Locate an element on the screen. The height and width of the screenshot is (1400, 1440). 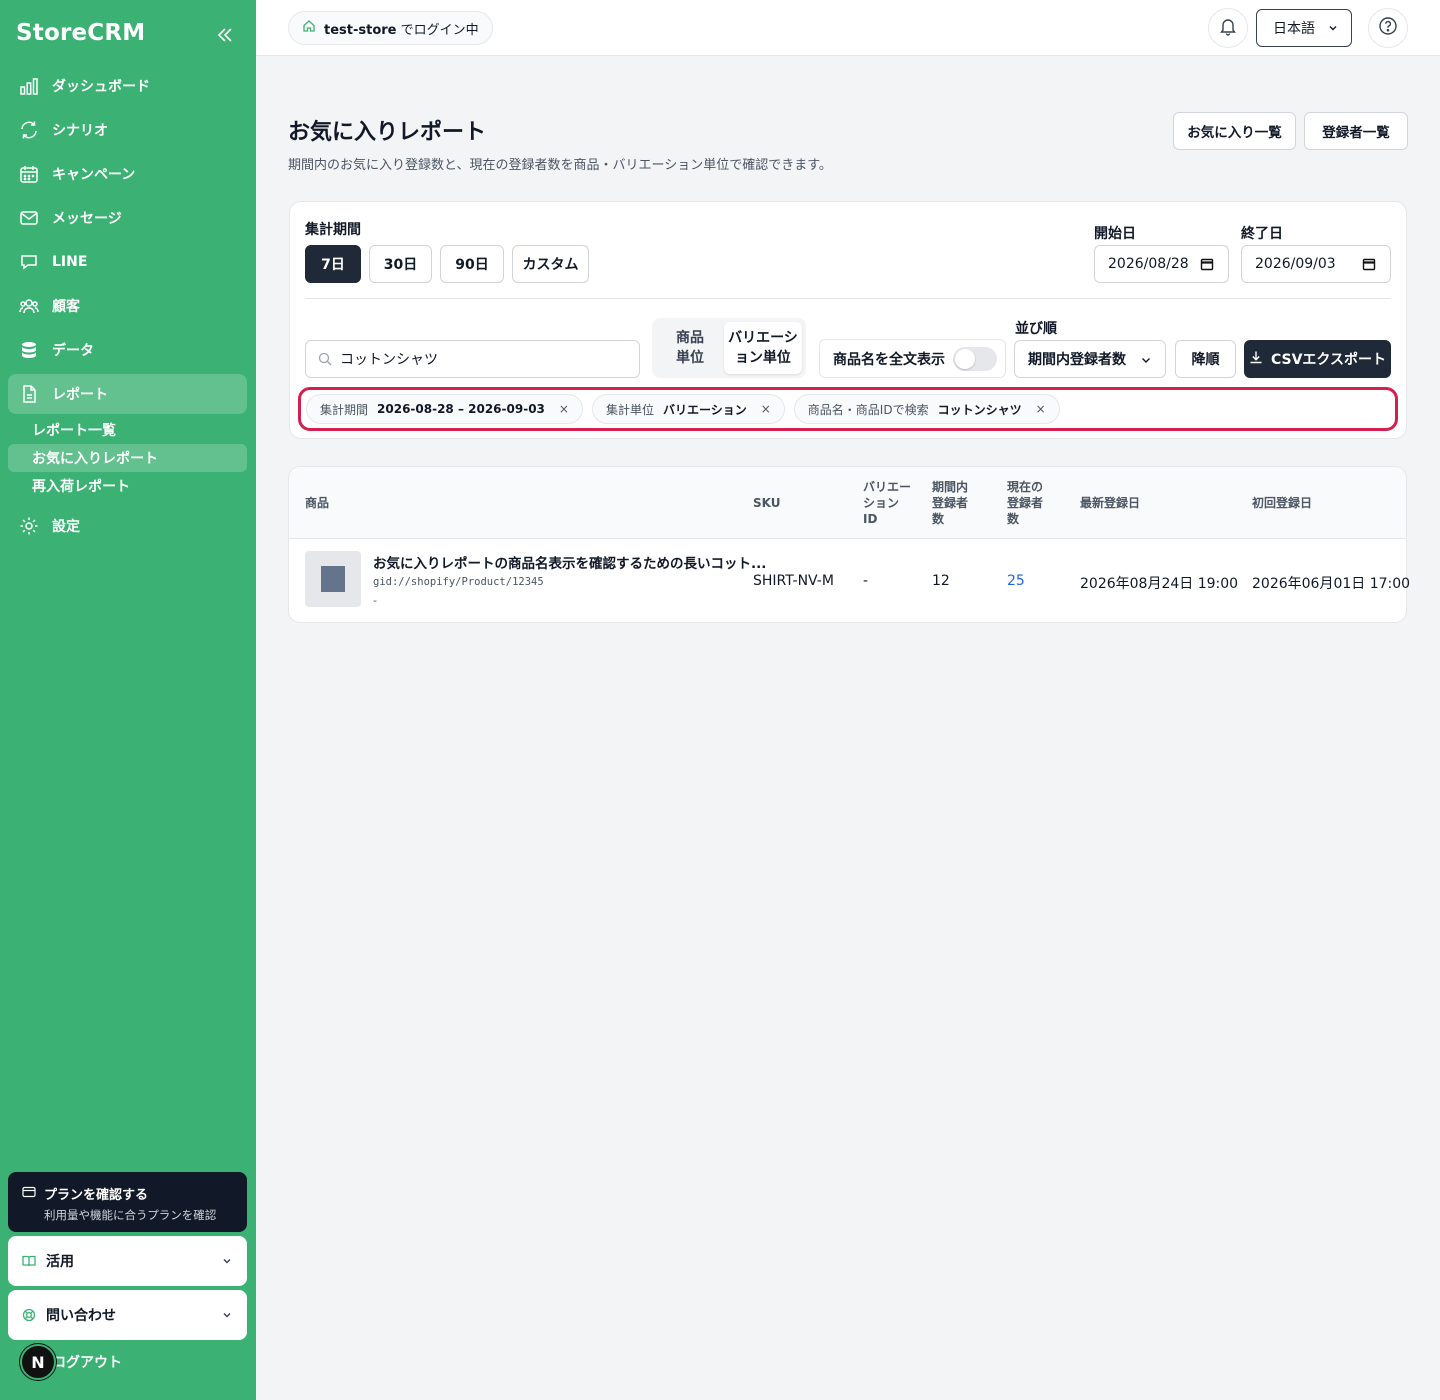
sidebar-item-label: 顧客 is located at coordinates (66, 307).